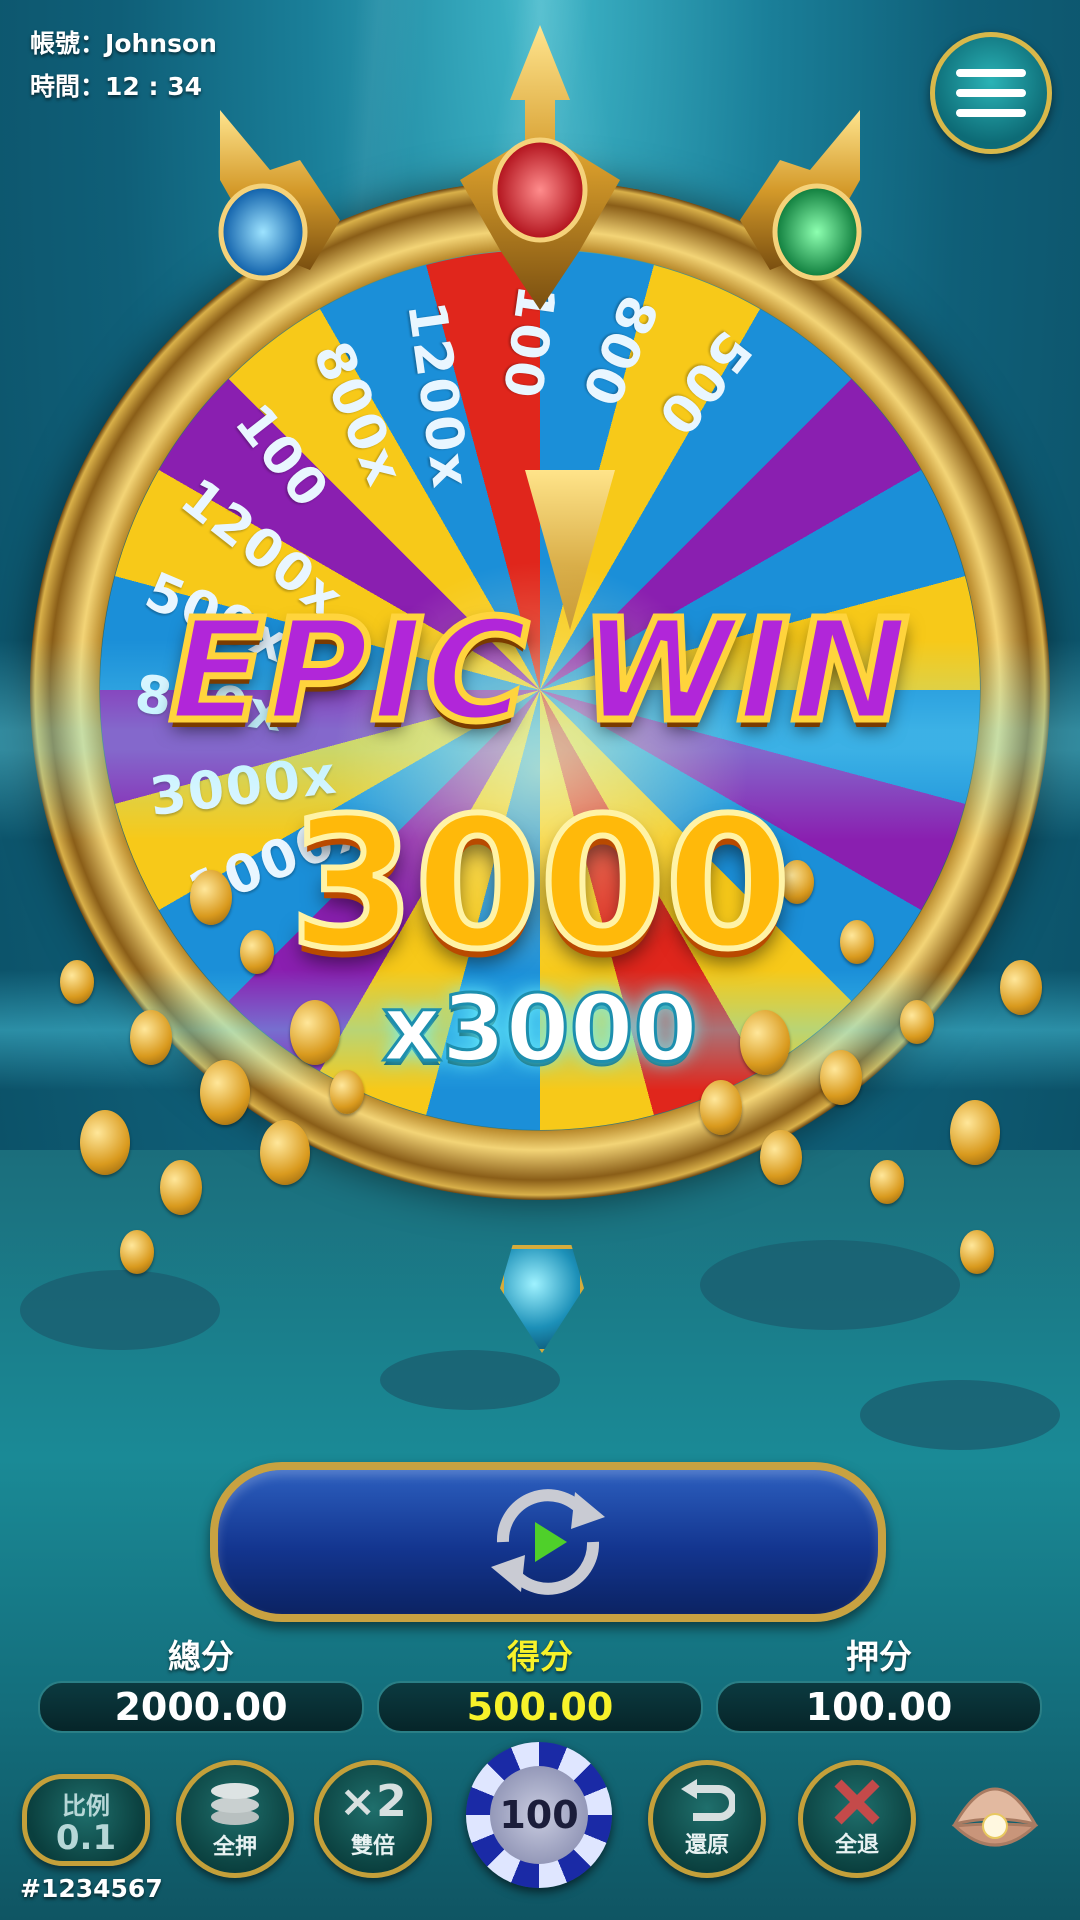 Image resolution: width=1080 pixels, height=1920 pixels. I want to click on total-score-label: 總分, so click(201, 1656).